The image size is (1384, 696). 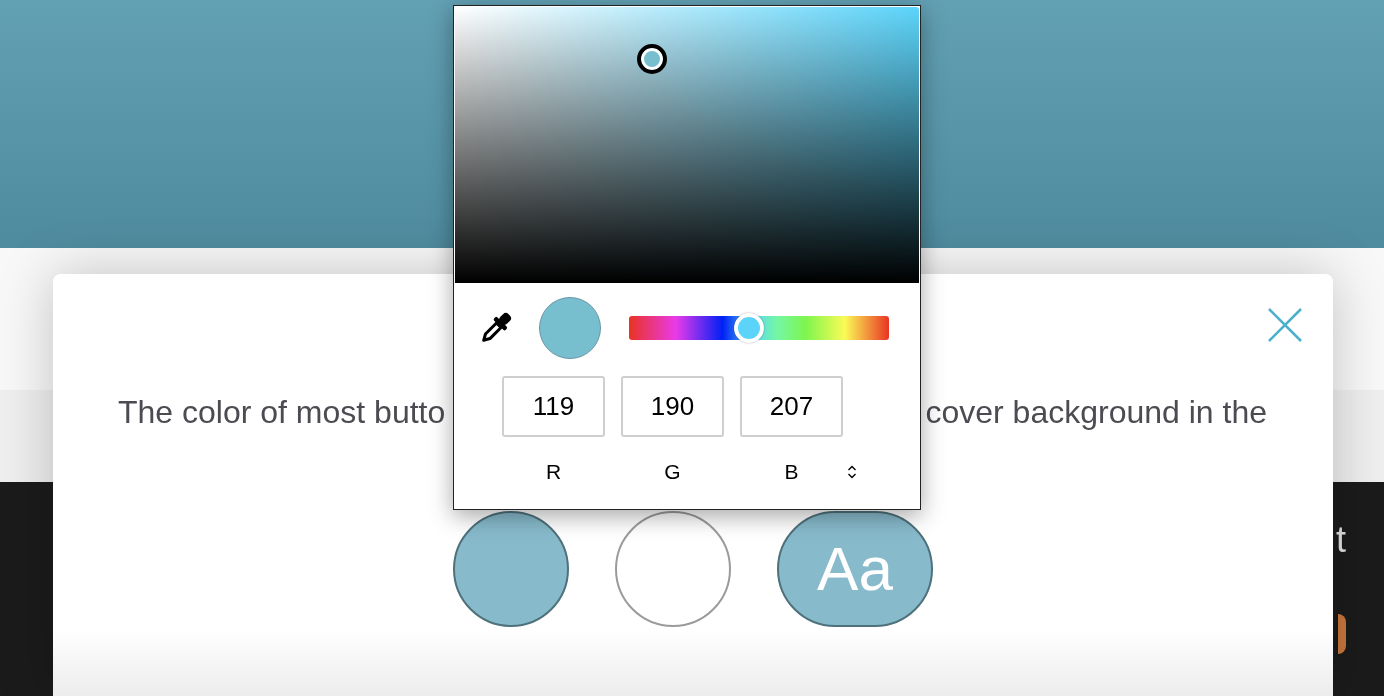 I want to click on hue-slider-thumb, so click(x=748, y=328).